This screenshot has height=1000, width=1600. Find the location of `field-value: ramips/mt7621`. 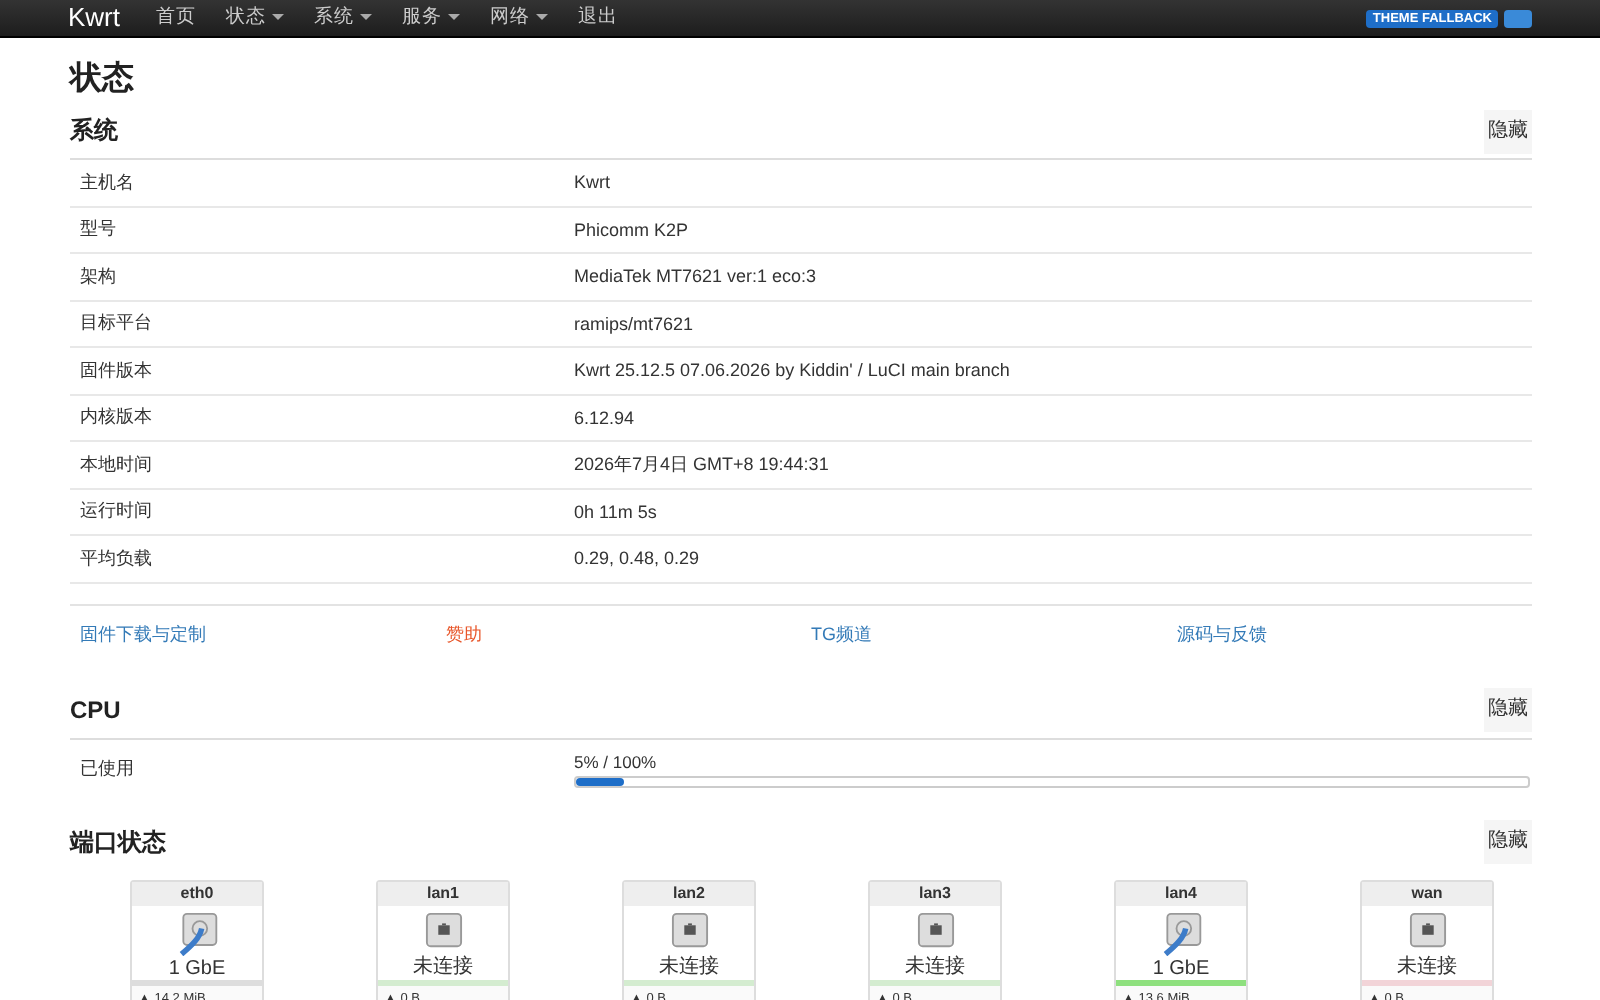

field-value: ramips/mt7621 is located at coordinates (635, 323).